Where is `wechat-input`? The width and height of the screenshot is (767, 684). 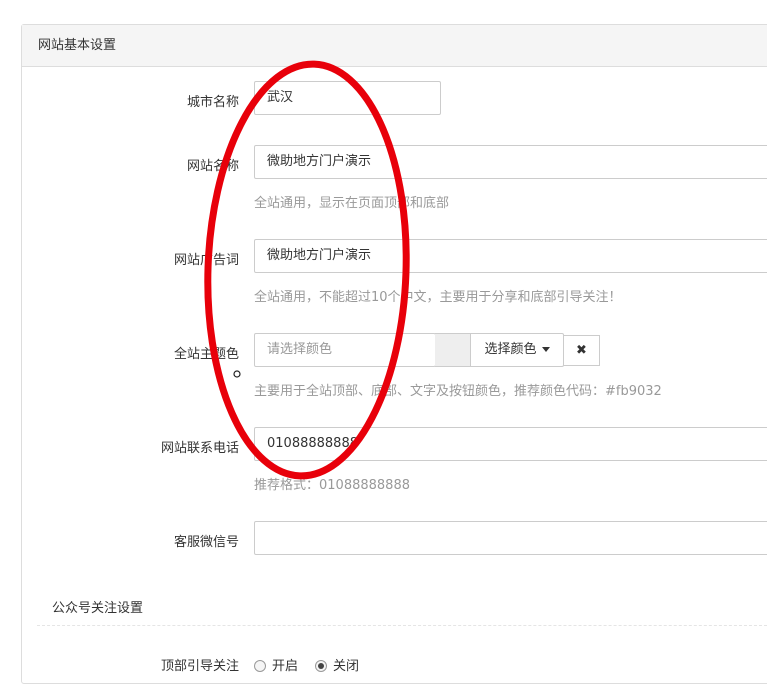
wechat-input is located at coordinates (510, 538).